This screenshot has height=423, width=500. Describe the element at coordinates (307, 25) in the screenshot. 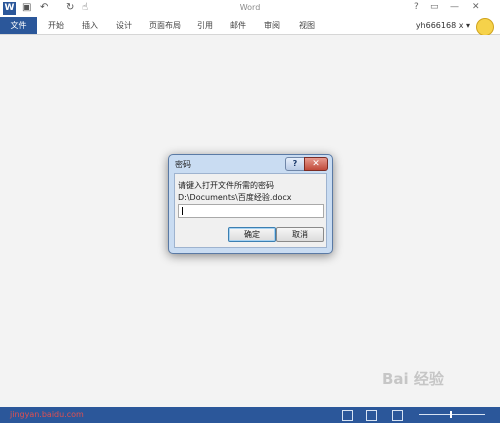

I see `tab-view: 视图` at that location.